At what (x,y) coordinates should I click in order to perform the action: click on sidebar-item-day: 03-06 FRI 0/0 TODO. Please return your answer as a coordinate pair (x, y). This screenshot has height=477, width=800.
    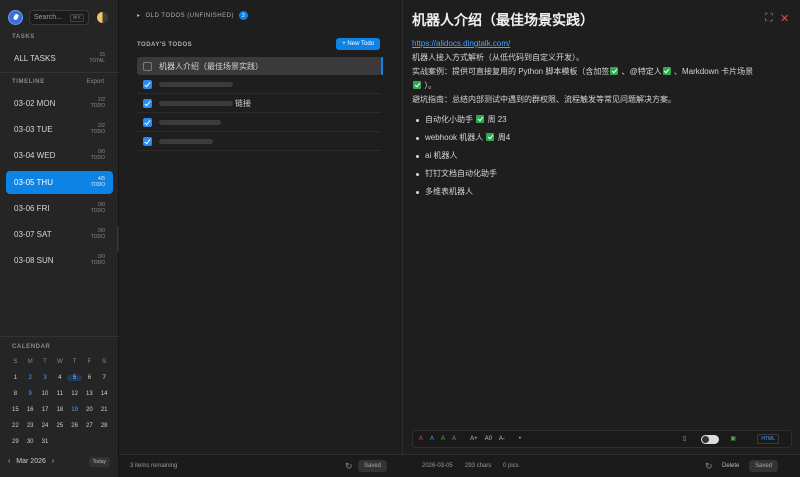
    Looking at the image, I should click on (59, 208).